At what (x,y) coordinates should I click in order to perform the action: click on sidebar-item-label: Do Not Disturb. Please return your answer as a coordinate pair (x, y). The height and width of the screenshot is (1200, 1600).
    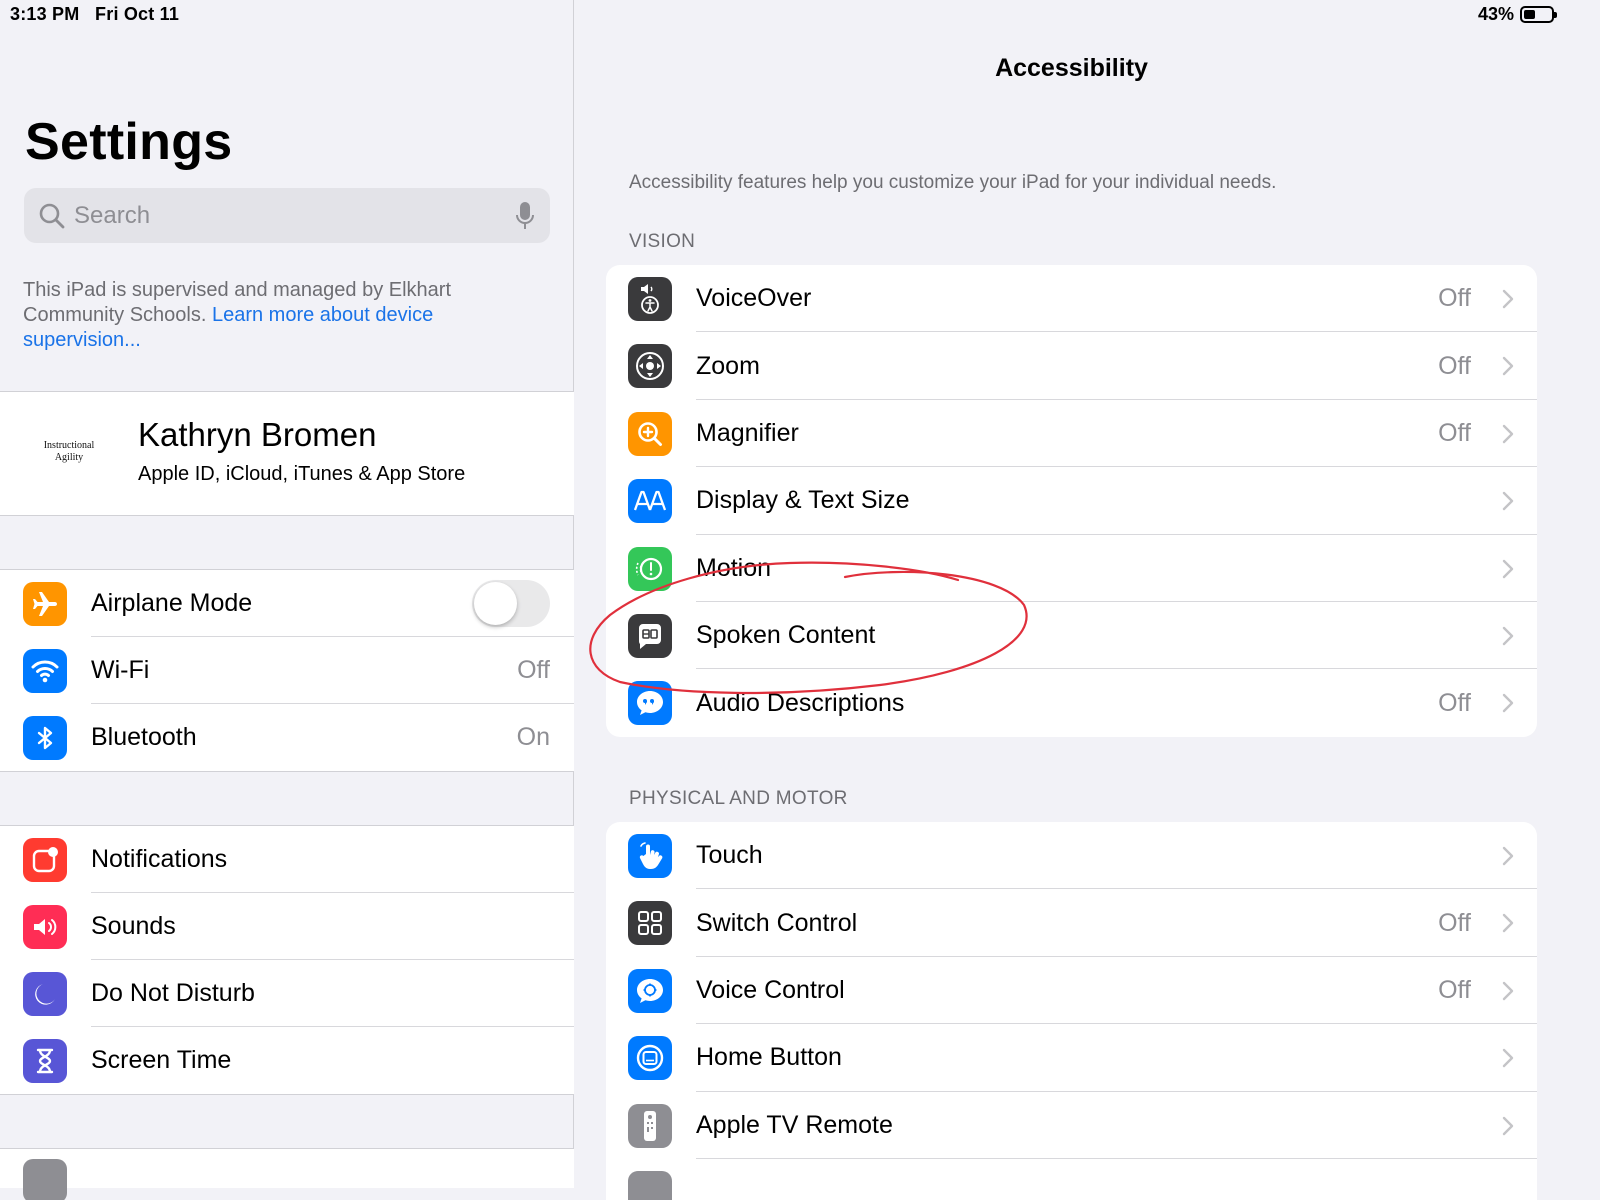
    Looking at the image, I should click on (173, 993).